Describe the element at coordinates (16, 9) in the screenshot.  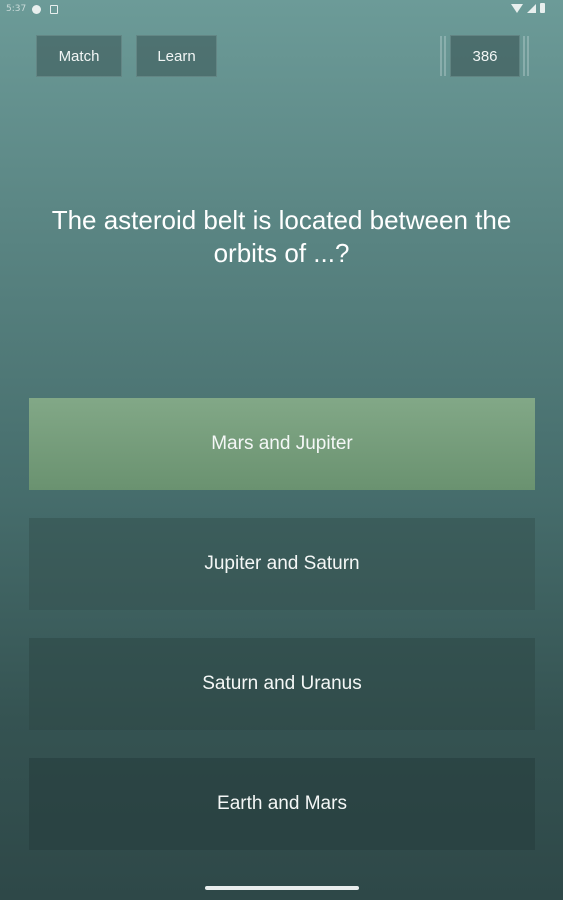
I see `status-time: 5:37` at that location.